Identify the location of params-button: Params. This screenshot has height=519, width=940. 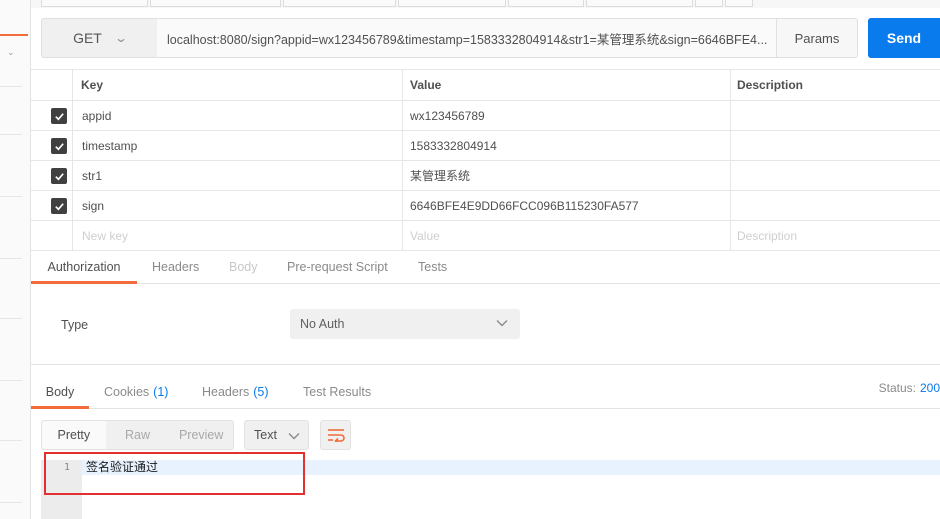
(817, 38).